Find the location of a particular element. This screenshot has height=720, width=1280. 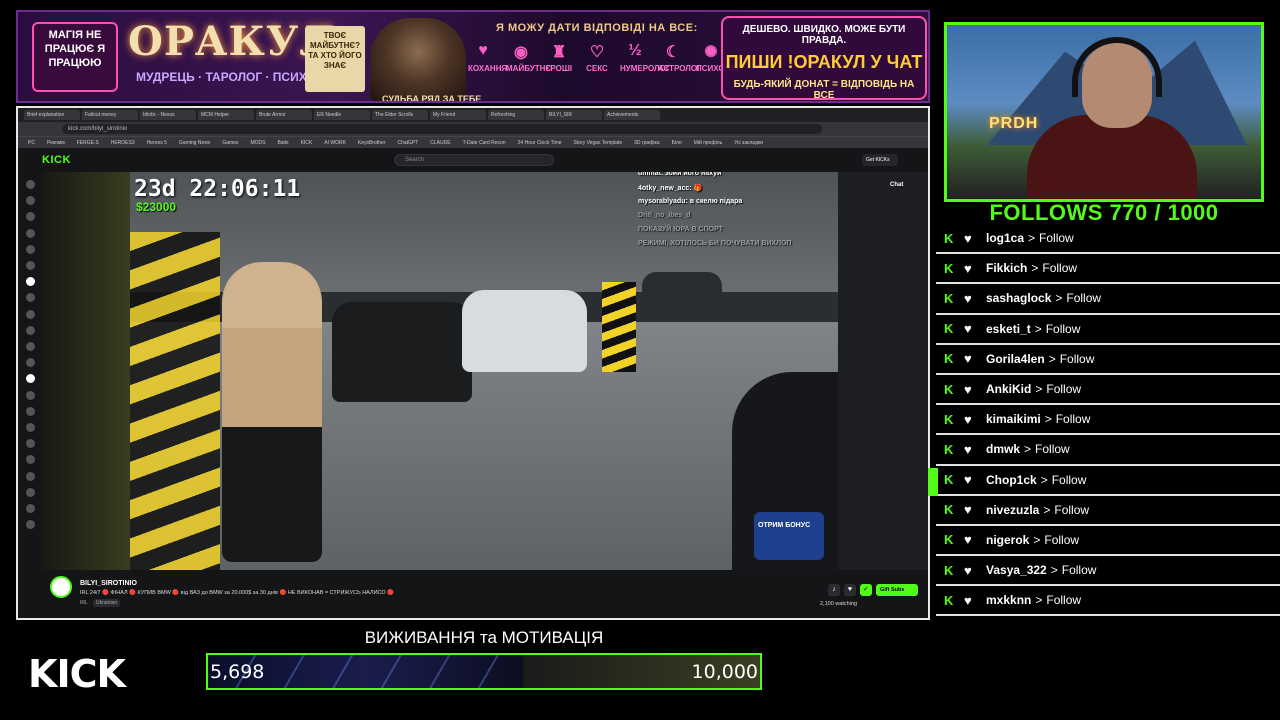

browser-tab: Brute Armor is located at coordinates (284, 115).